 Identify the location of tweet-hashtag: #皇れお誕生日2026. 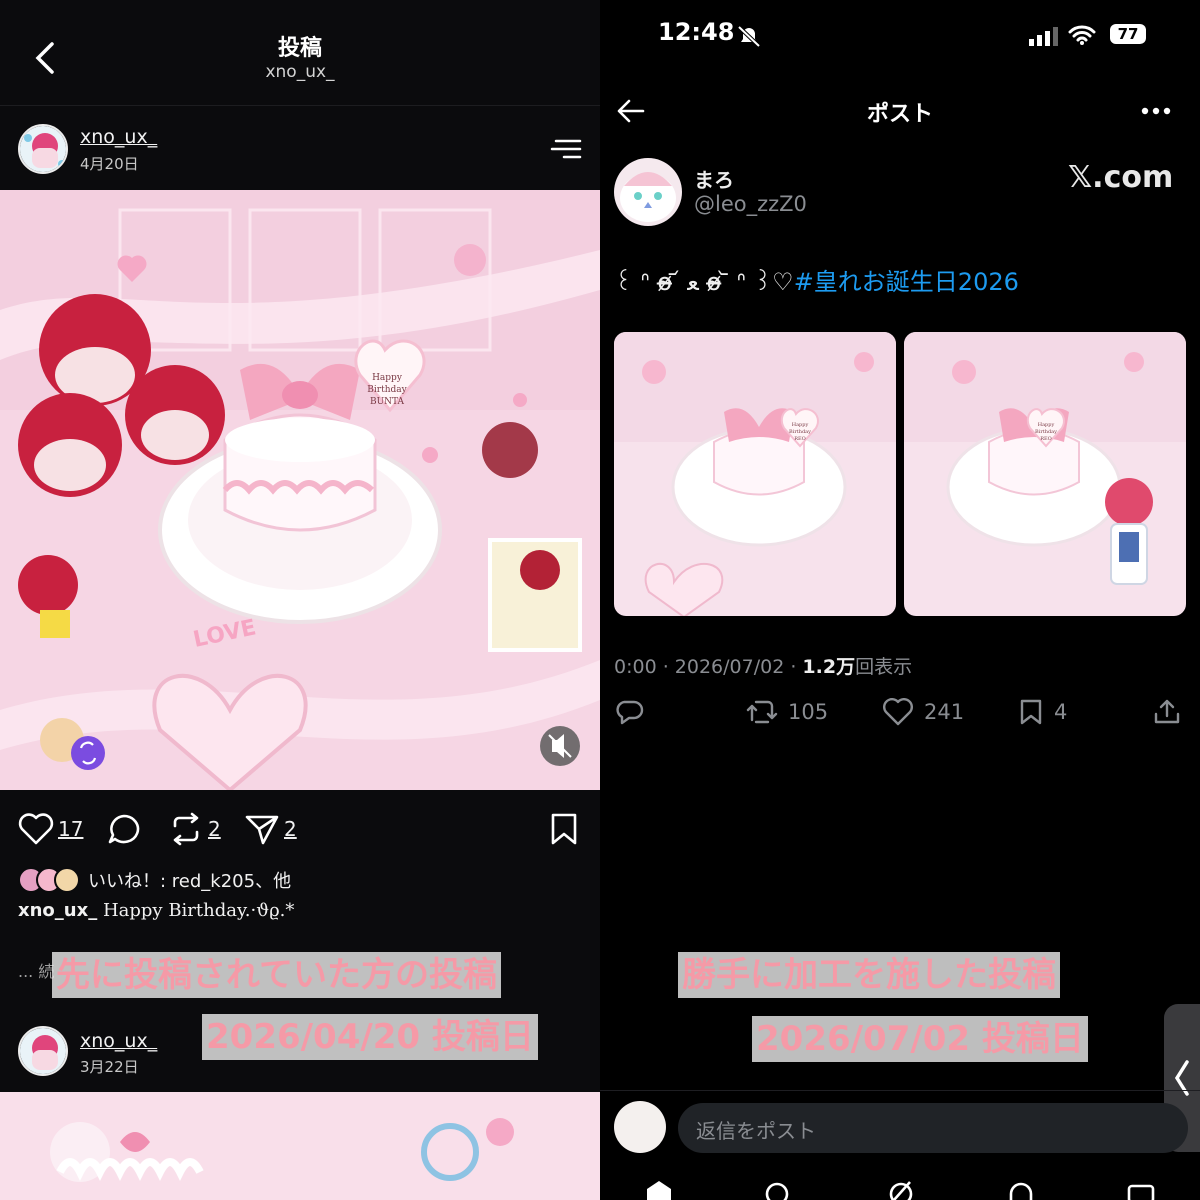
(906, 282).